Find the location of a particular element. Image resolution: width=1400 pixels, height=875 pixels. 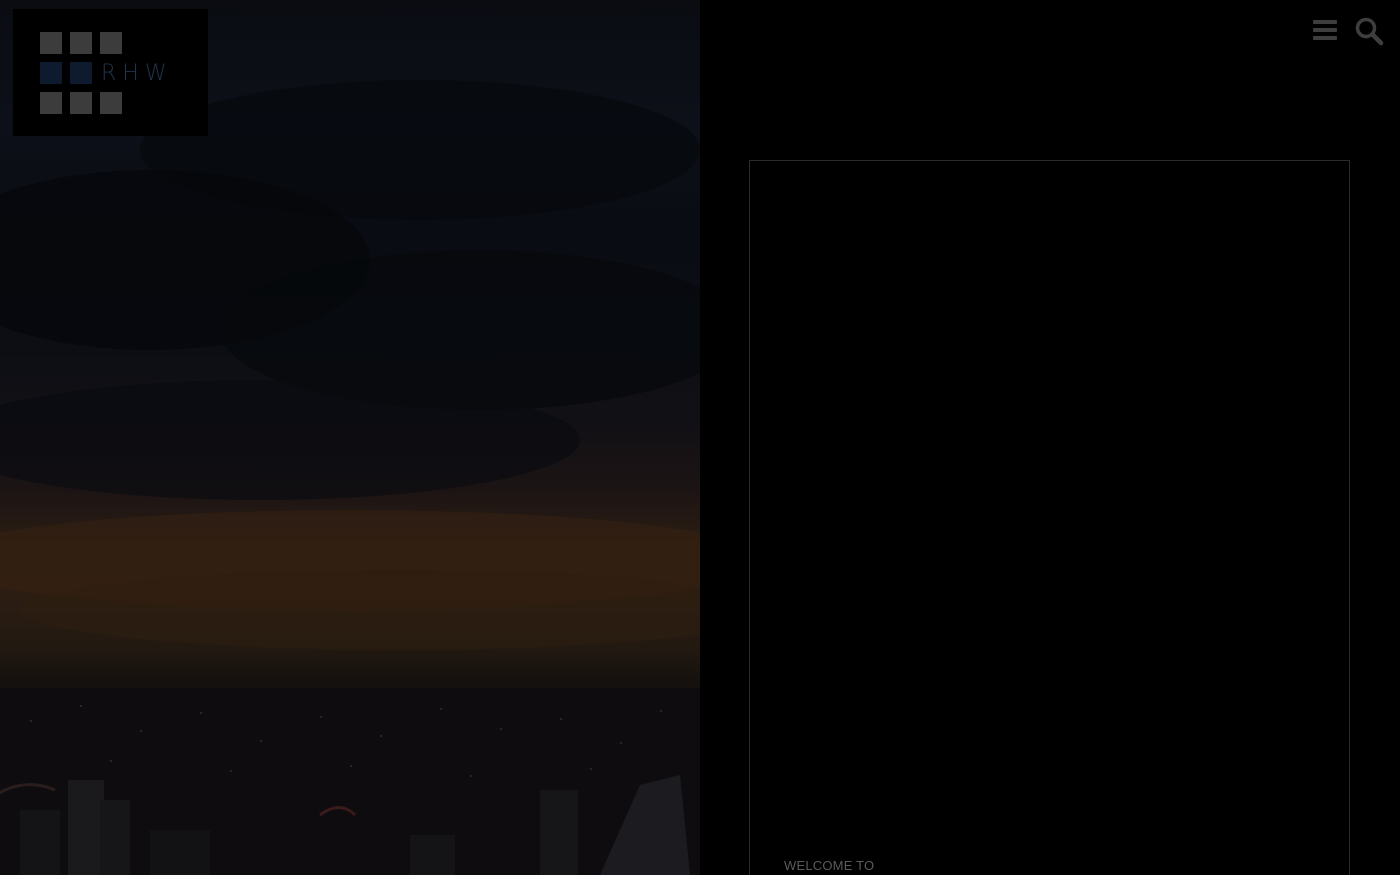

logo-text: RHW is located at coordinates (137, 73).